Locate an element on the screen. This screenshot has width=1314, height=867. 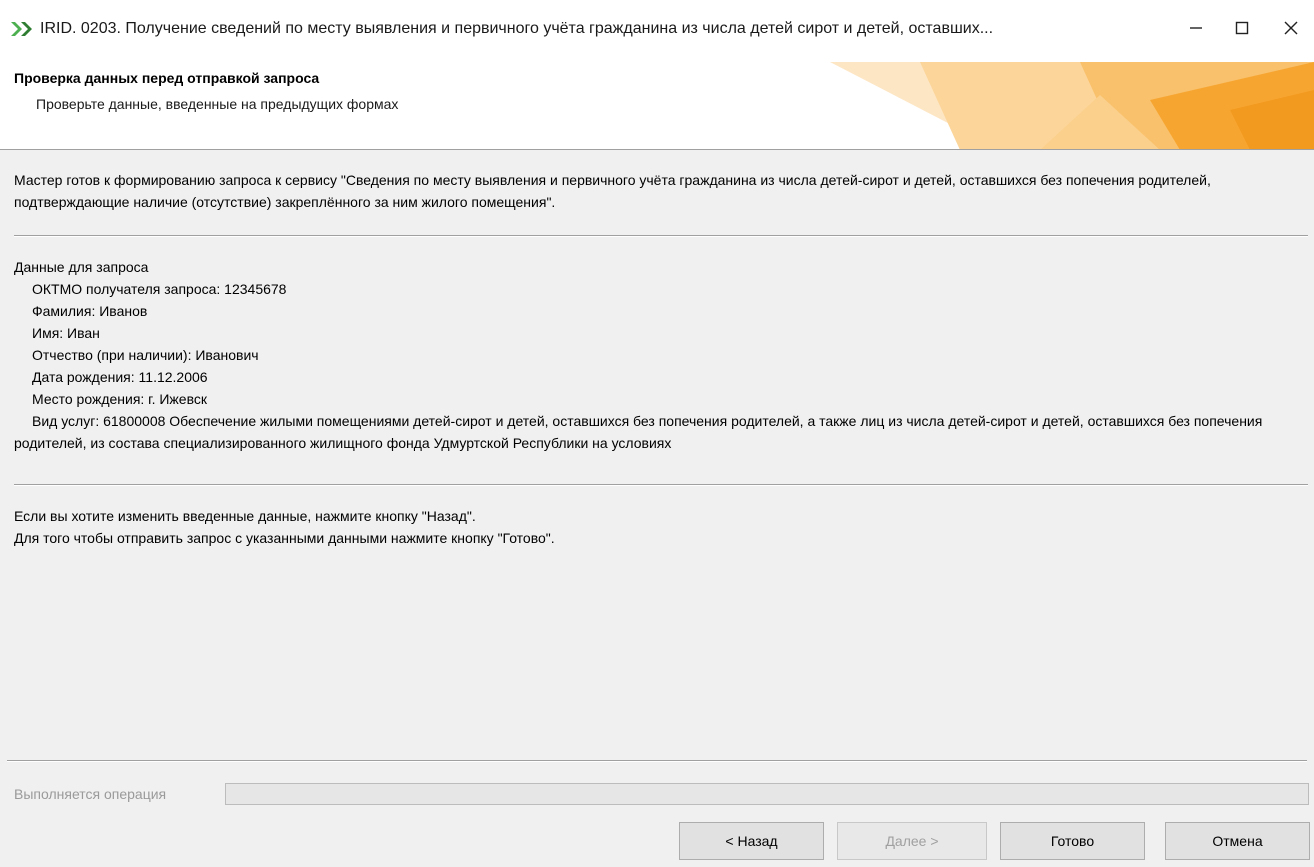
maximize-icon is located at coordinates (1242, 28).